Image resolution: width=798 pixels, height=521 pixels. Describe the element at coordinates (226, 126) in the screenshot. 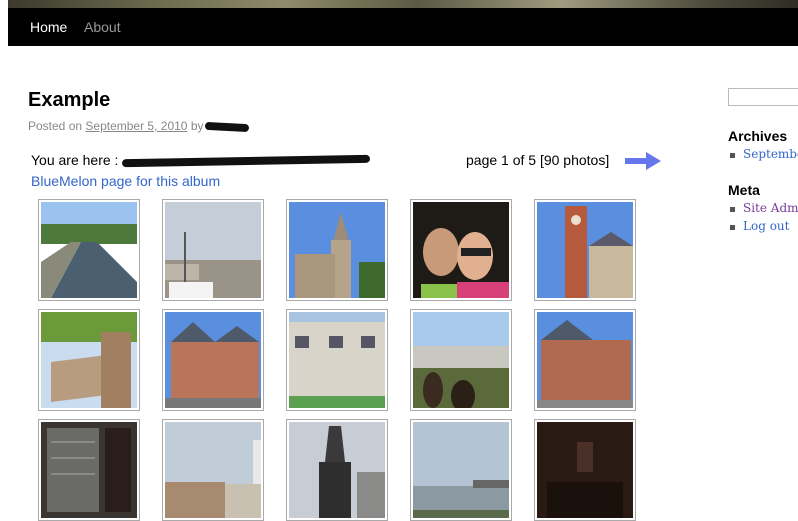

I see `redacted-author` at that location.